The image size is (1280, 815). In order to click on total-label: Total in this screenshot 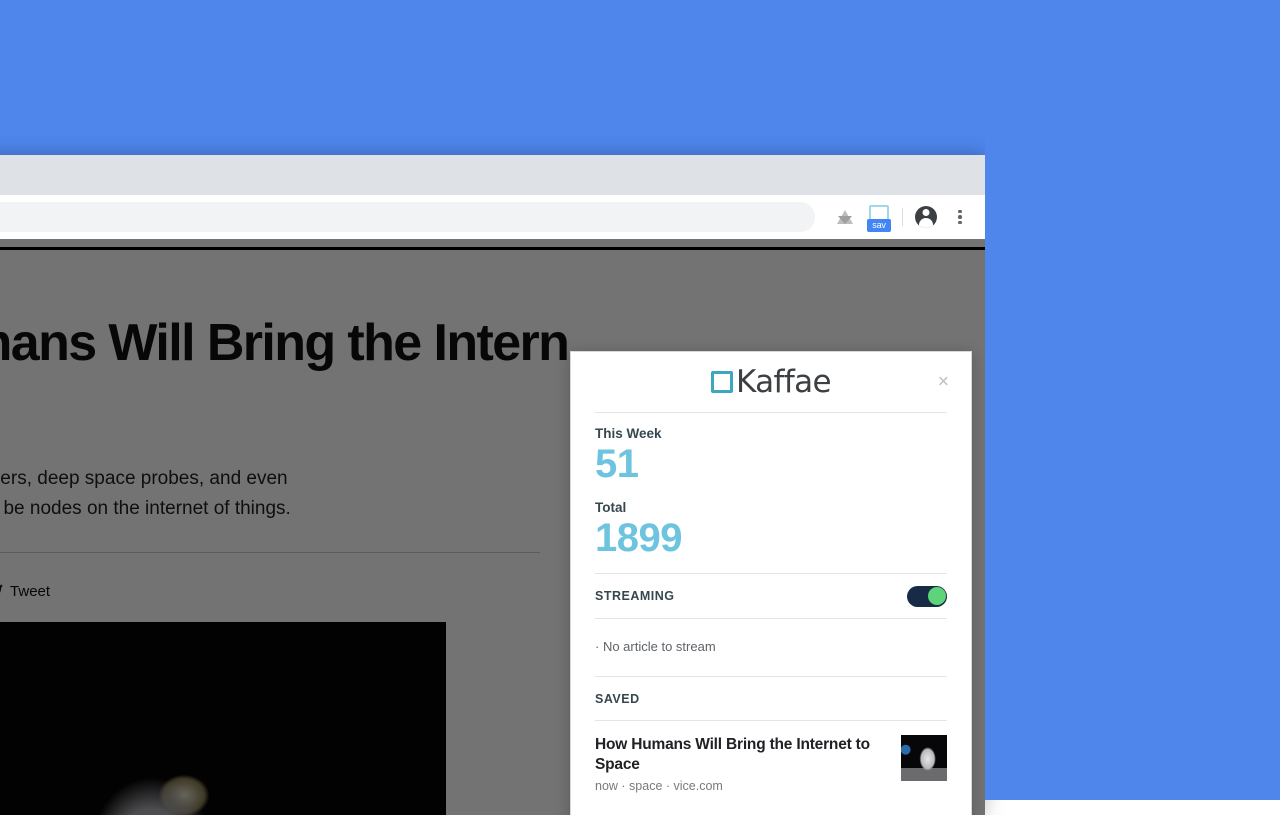, I will do `click(771, 501)`.